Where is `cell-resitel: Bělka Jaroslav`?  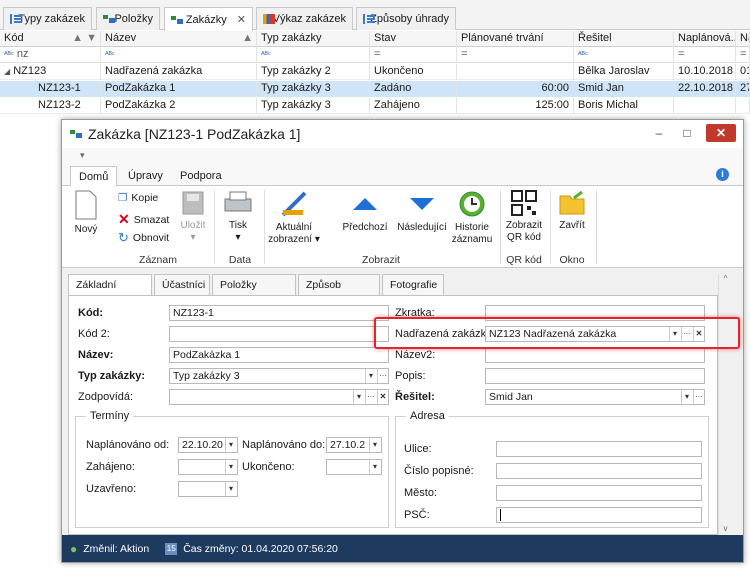 cell-resitel: Bělka Jaroslav is located at coordinates (624, 72).